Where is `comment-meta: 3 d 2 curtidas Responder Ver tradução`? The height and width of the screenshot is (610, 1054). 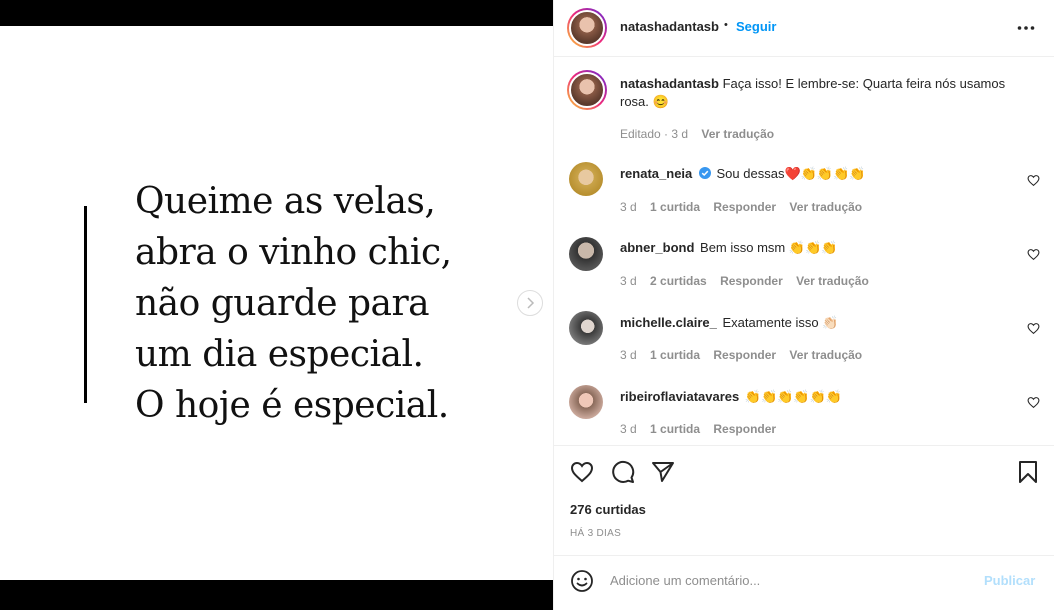 comment-meta: 3 d 2 curtidas Responder Ver tradução is located at coordinates (749, 281).